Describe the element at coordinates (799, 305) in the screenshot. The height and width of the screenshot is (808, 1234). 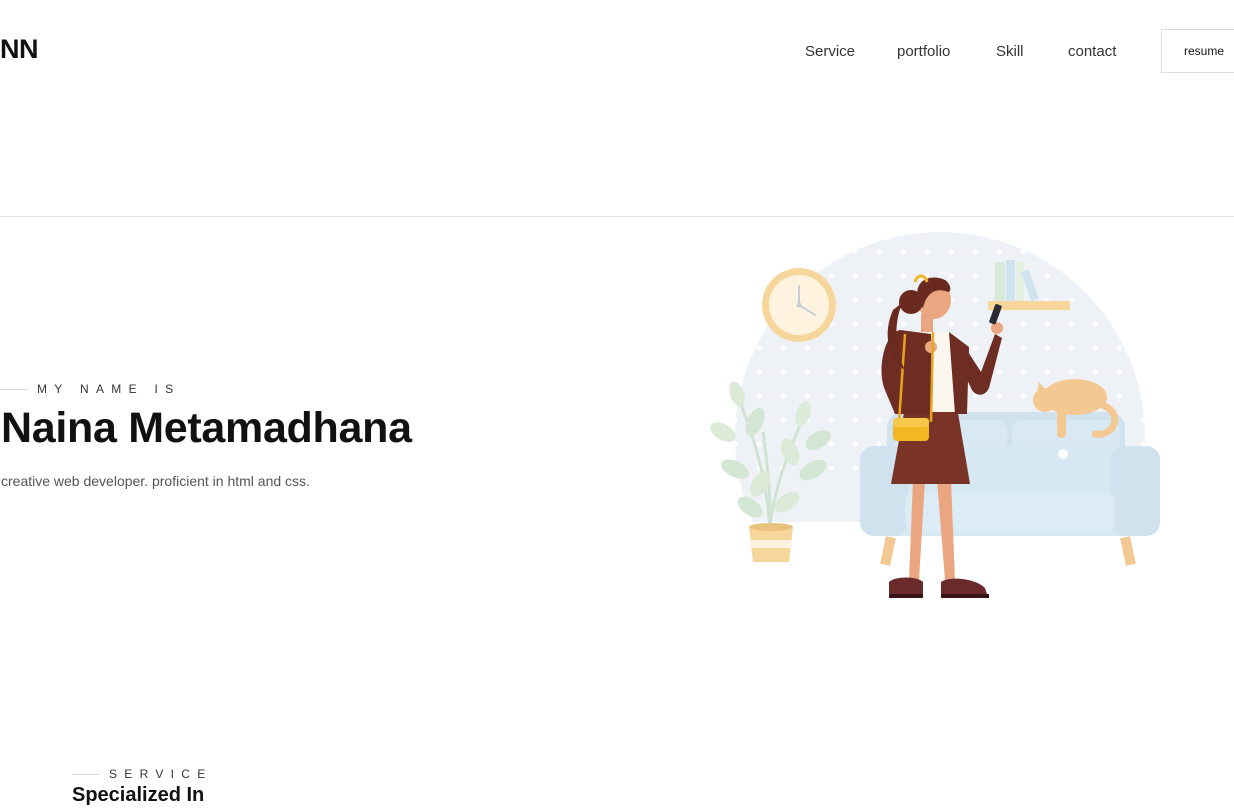
I see `wall-clock-icon` at that location.